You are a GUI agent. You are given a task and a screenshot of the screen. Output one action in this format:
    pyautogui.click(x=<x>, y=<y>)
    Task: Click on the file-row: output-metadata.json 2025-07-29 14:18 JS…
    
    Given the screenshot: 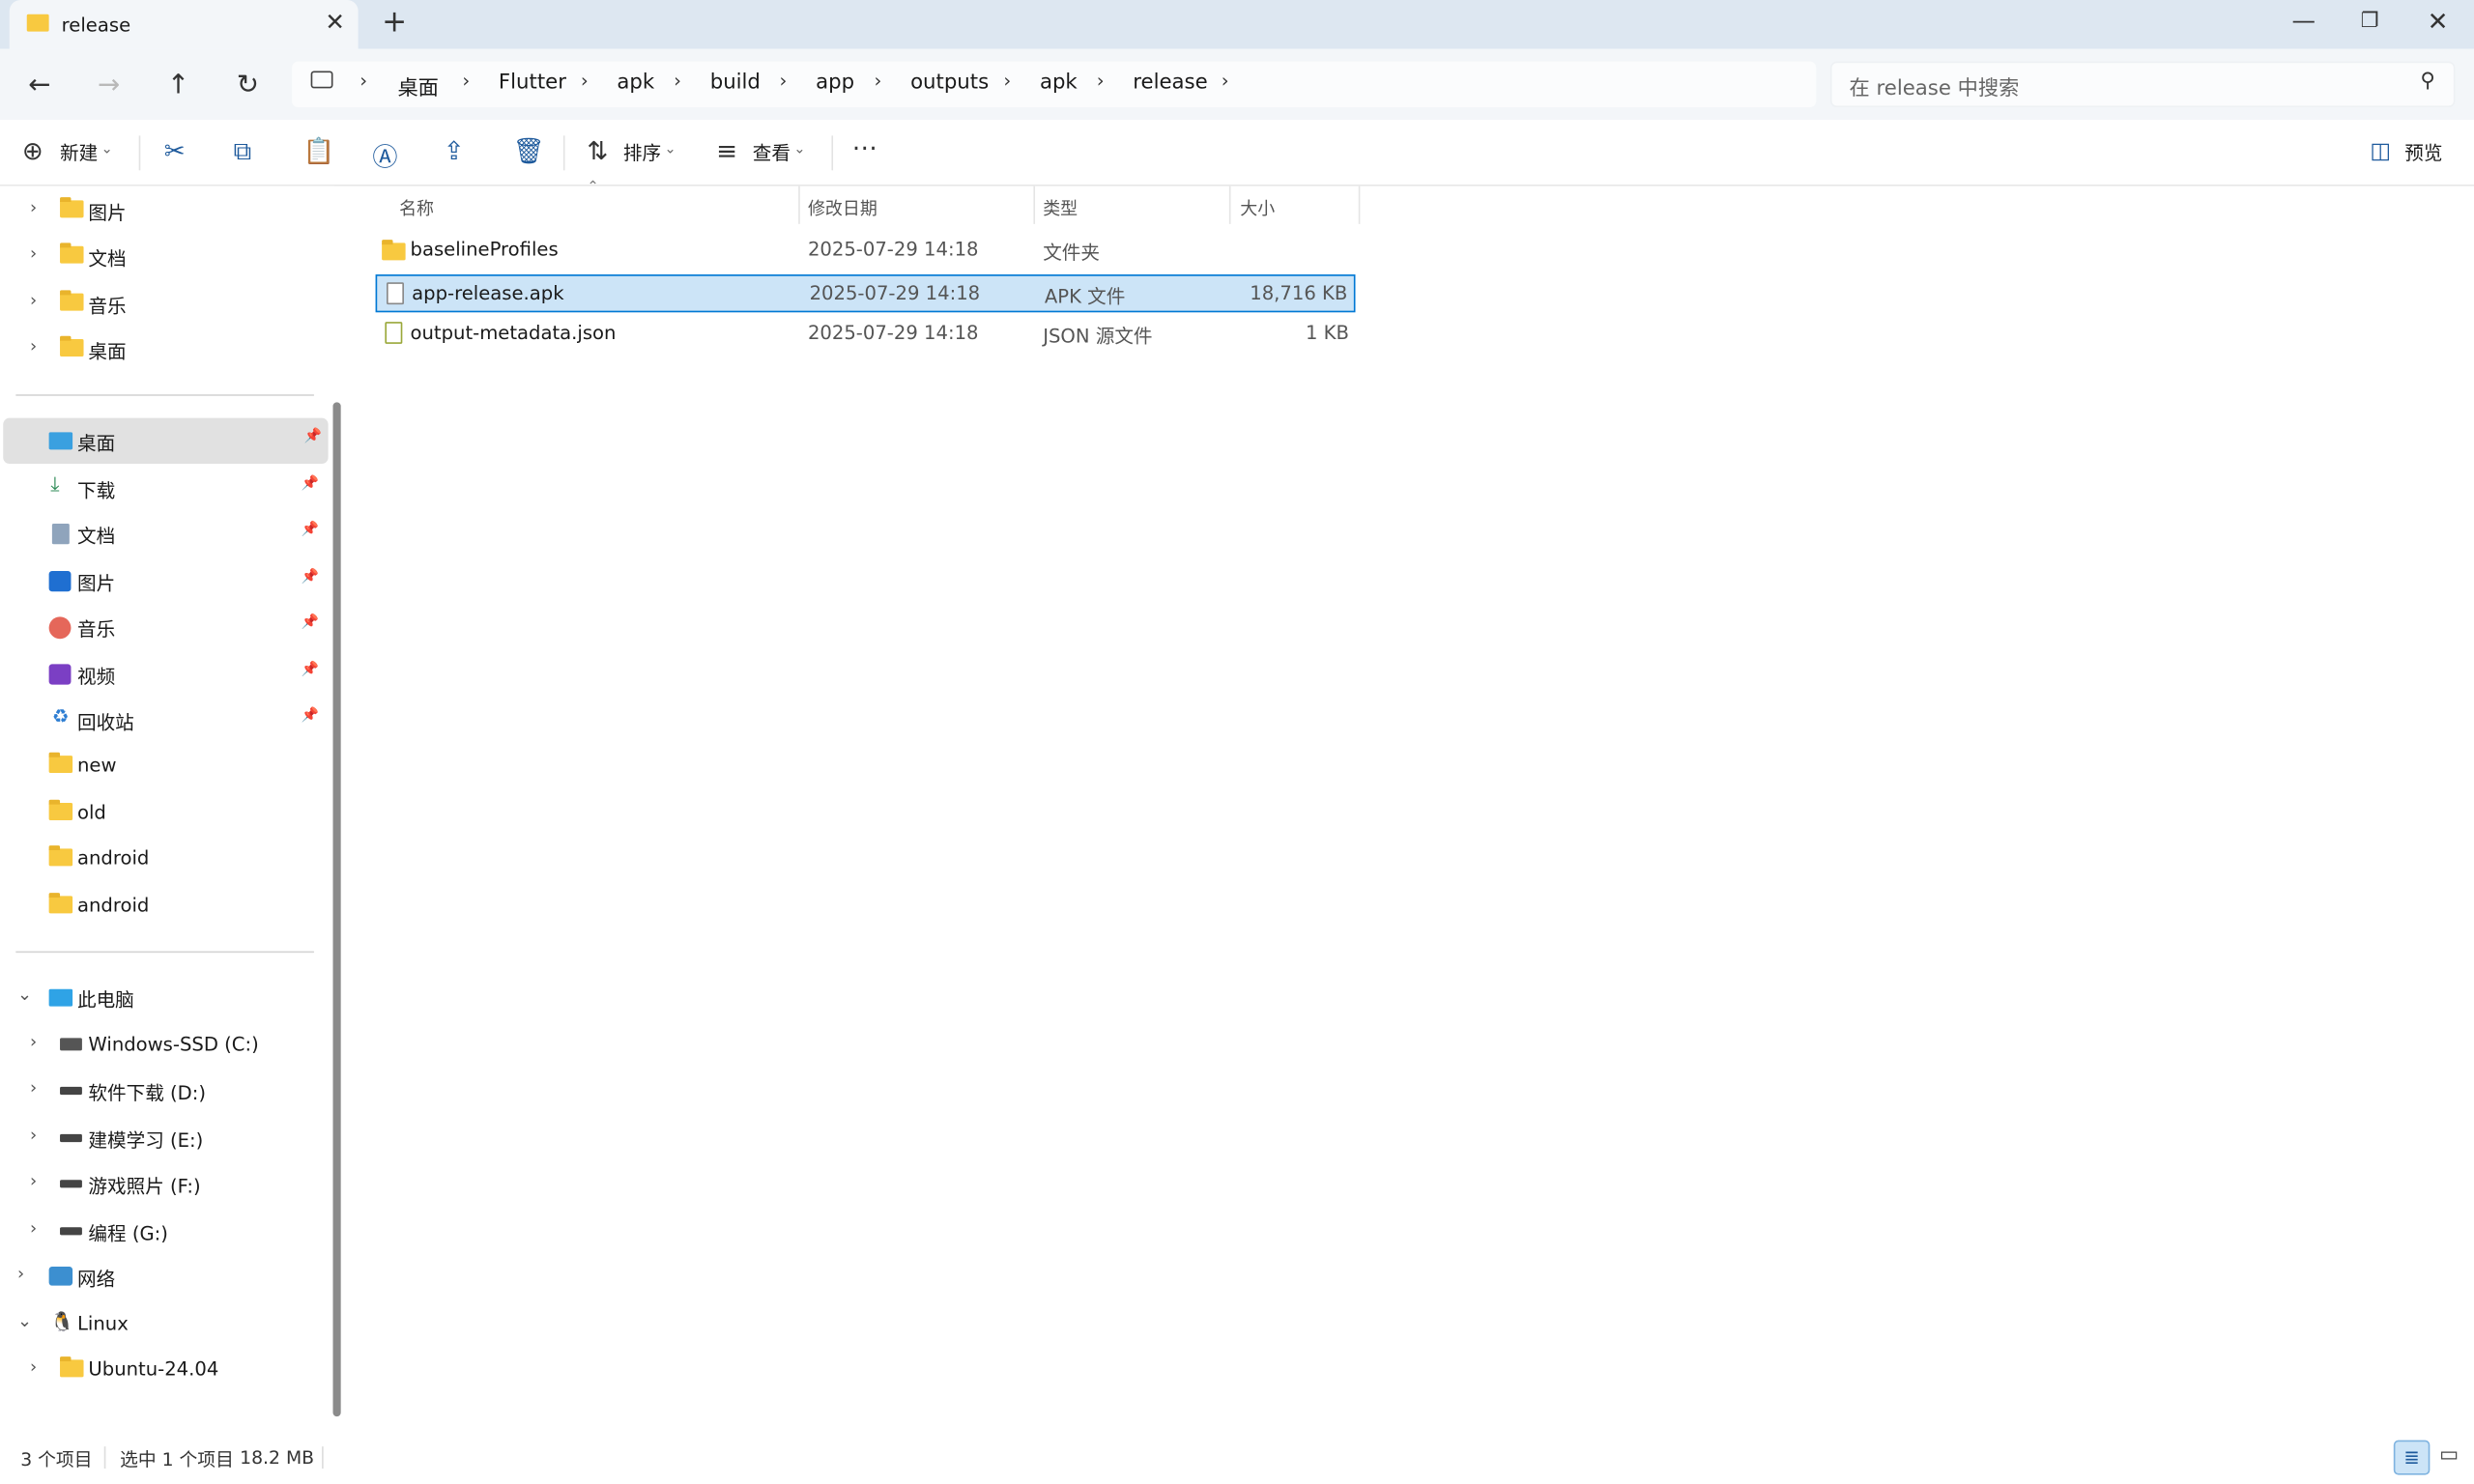 What is the action you would take?
    pyautogui.click(x=866, y=335)
    